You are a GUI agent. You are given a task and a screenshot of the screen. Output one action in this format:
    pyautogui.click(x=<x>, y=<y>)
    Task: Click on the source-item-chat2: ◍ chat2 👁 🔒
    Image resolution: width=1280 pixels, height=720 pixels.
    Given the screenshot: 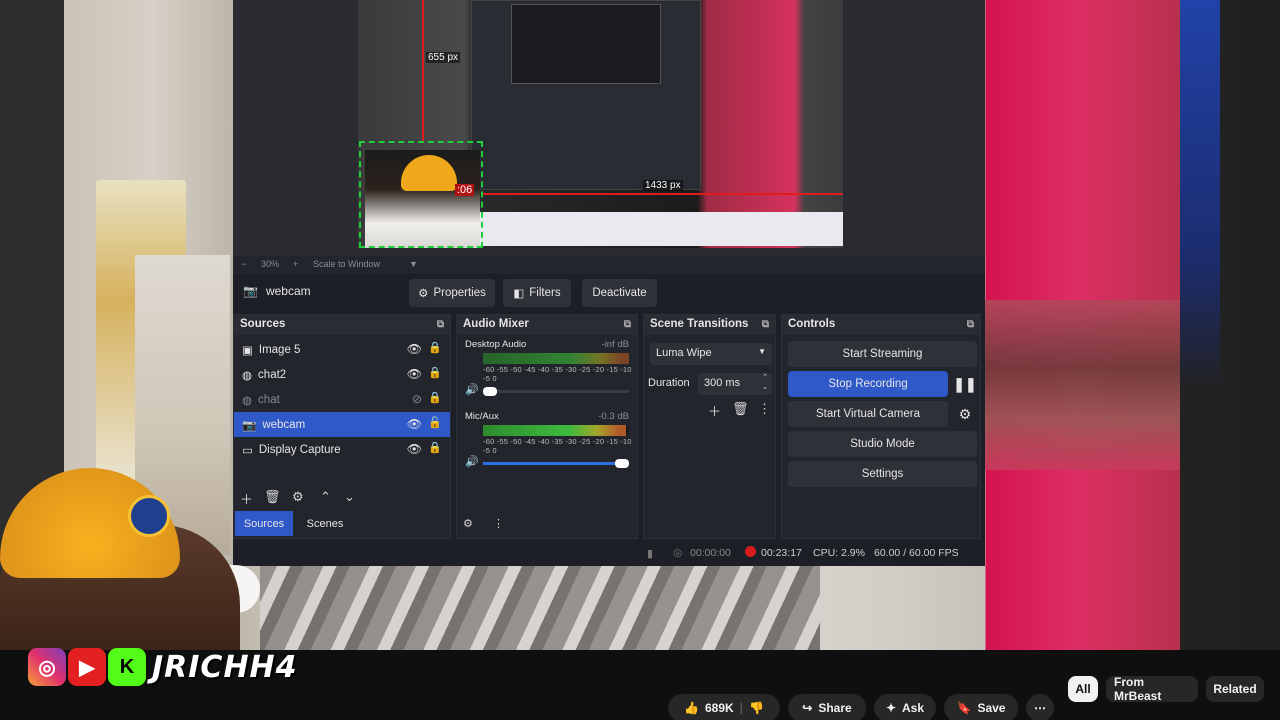 What is the action you would take?
    pyautogui.click(x=342, y=374)
    